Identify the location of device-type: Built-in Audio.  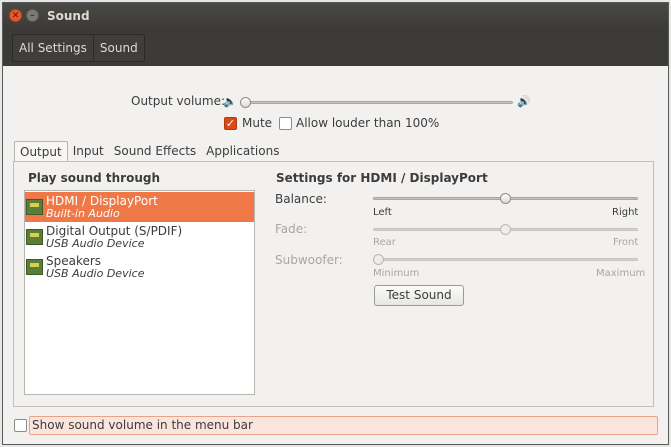
(83, 213).